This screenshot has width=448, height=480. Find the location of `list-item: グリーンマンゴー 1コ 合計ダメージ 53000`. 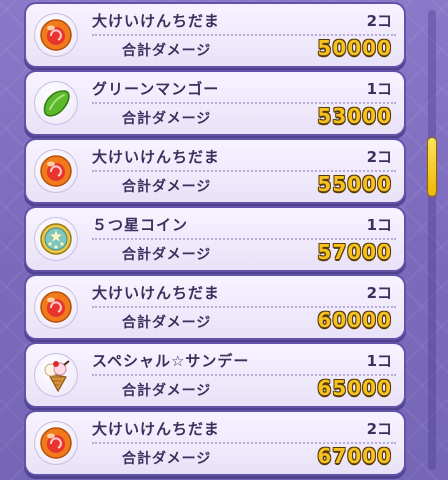

list-item: グリーンマンゴー 1コ 合計ダメージ 53000 is located at coordinates (215, 103).